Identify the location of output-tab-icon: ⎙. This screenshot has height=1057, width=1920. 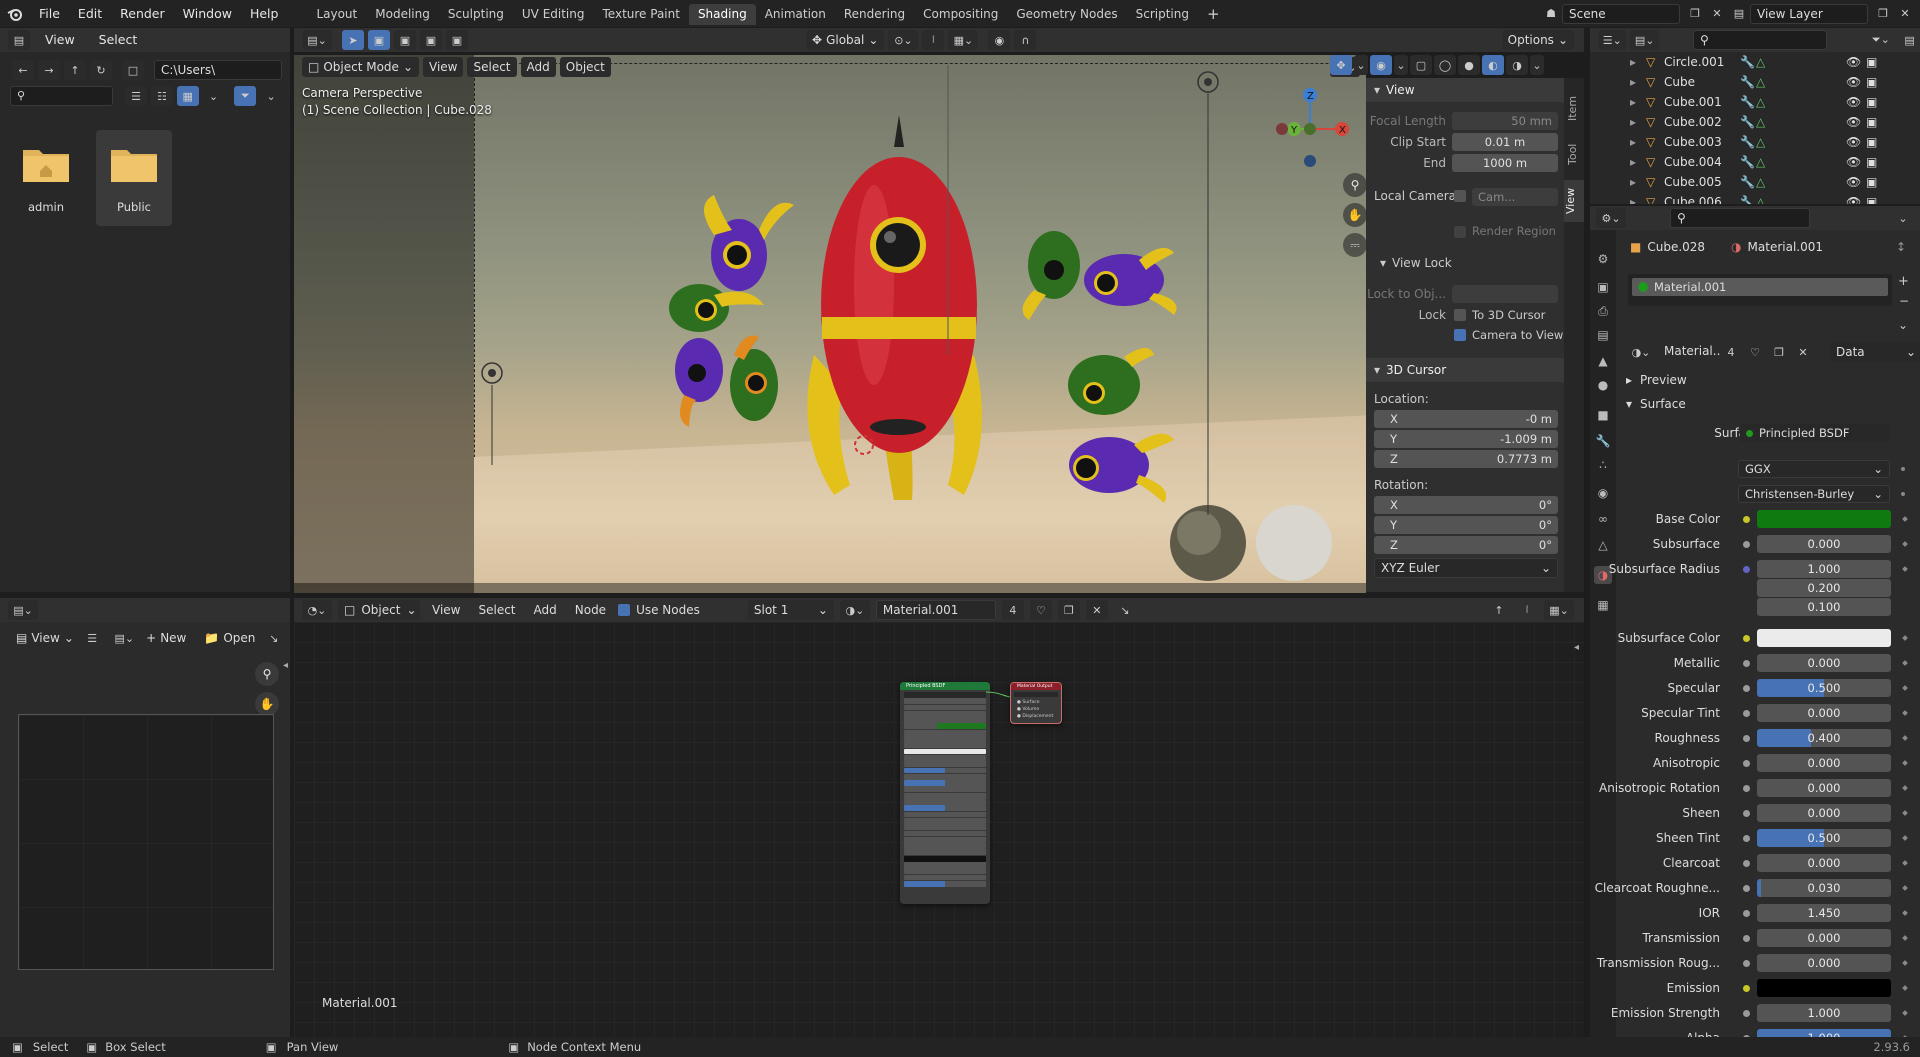
(1603, 311).